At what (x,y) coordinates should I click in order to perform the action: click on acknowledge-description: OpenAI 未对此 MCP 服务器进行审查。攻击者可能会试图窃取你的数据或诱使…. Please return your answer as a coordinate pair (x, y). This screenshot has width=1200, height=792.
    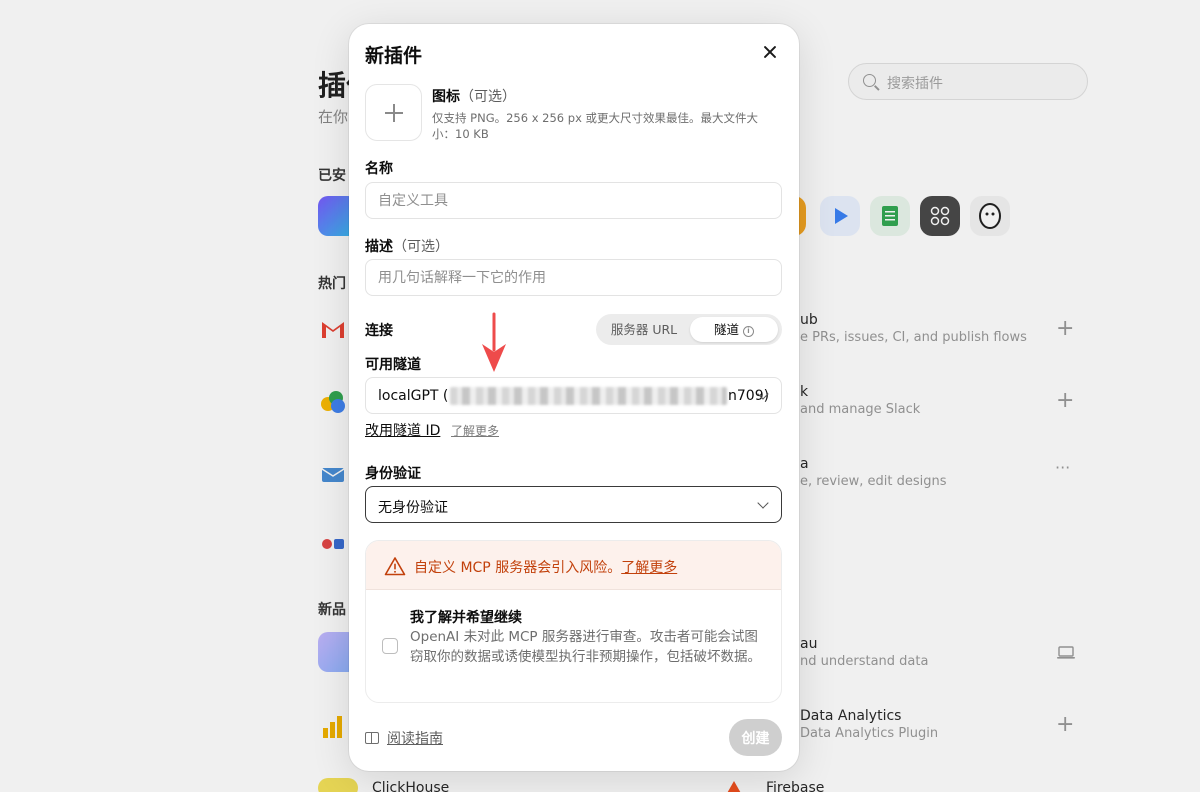
    Looking at the image, I should click on (585, 647).